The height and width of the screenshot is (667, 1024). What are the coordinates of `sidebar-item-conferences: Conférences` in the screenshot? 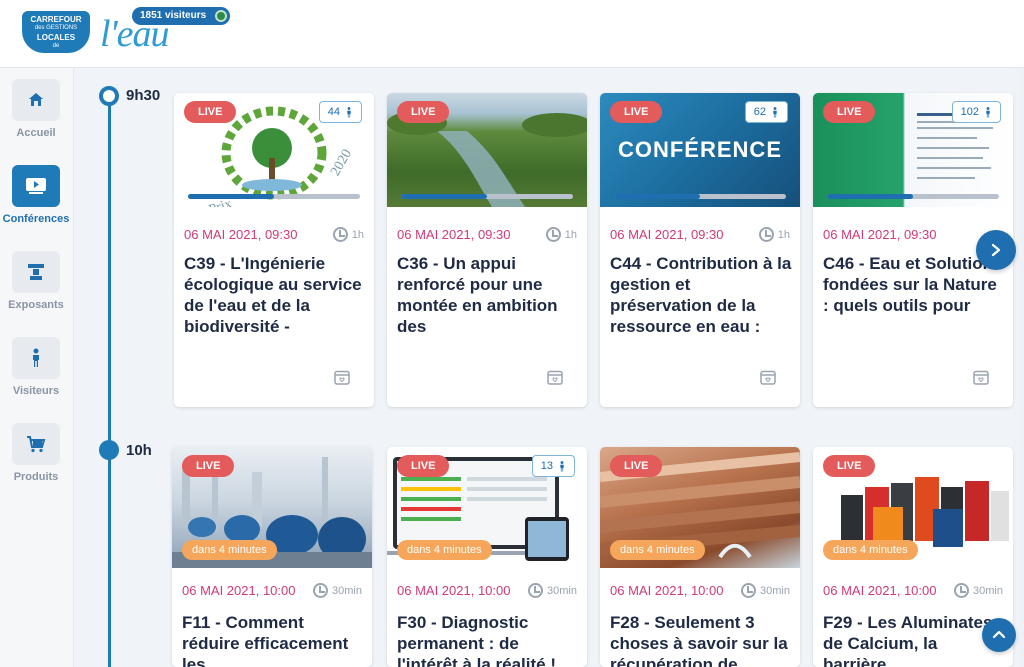 It's located at (36, 195).